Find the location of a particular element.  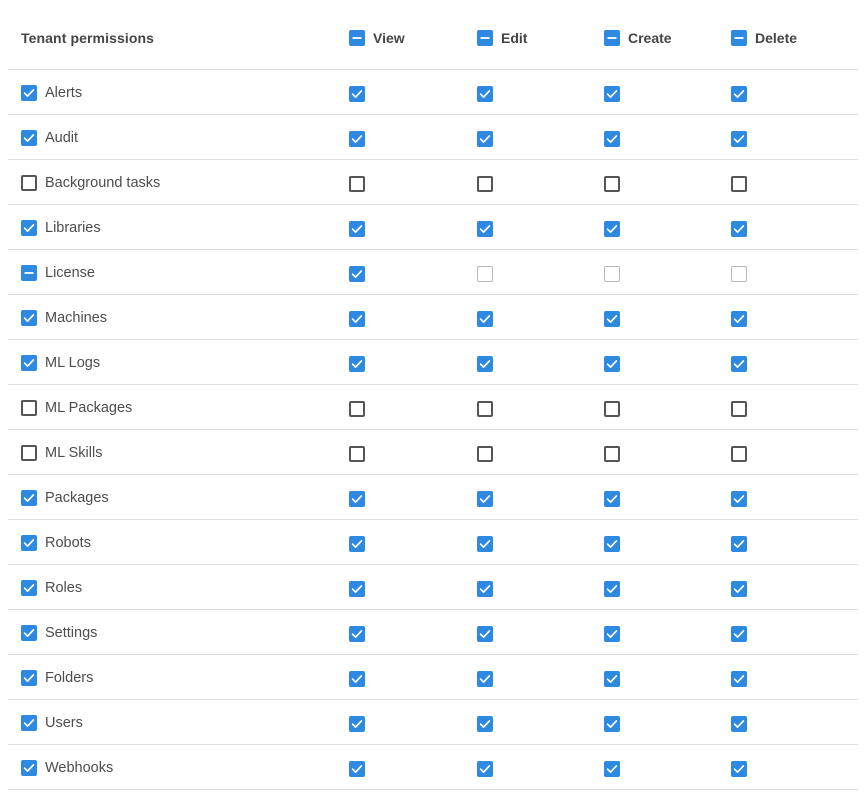

delete-all-checkbox is located at coordinates (739, 38).